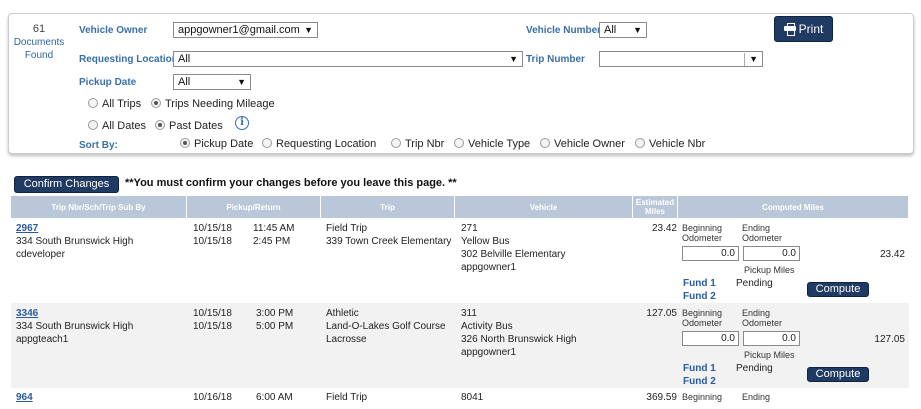 This screenshot has width=921, height=409. Describe the element at coordinates (425, 144) in the screenshot. I see `sort-trip-nbr-label: Trip Nbr` at that location.